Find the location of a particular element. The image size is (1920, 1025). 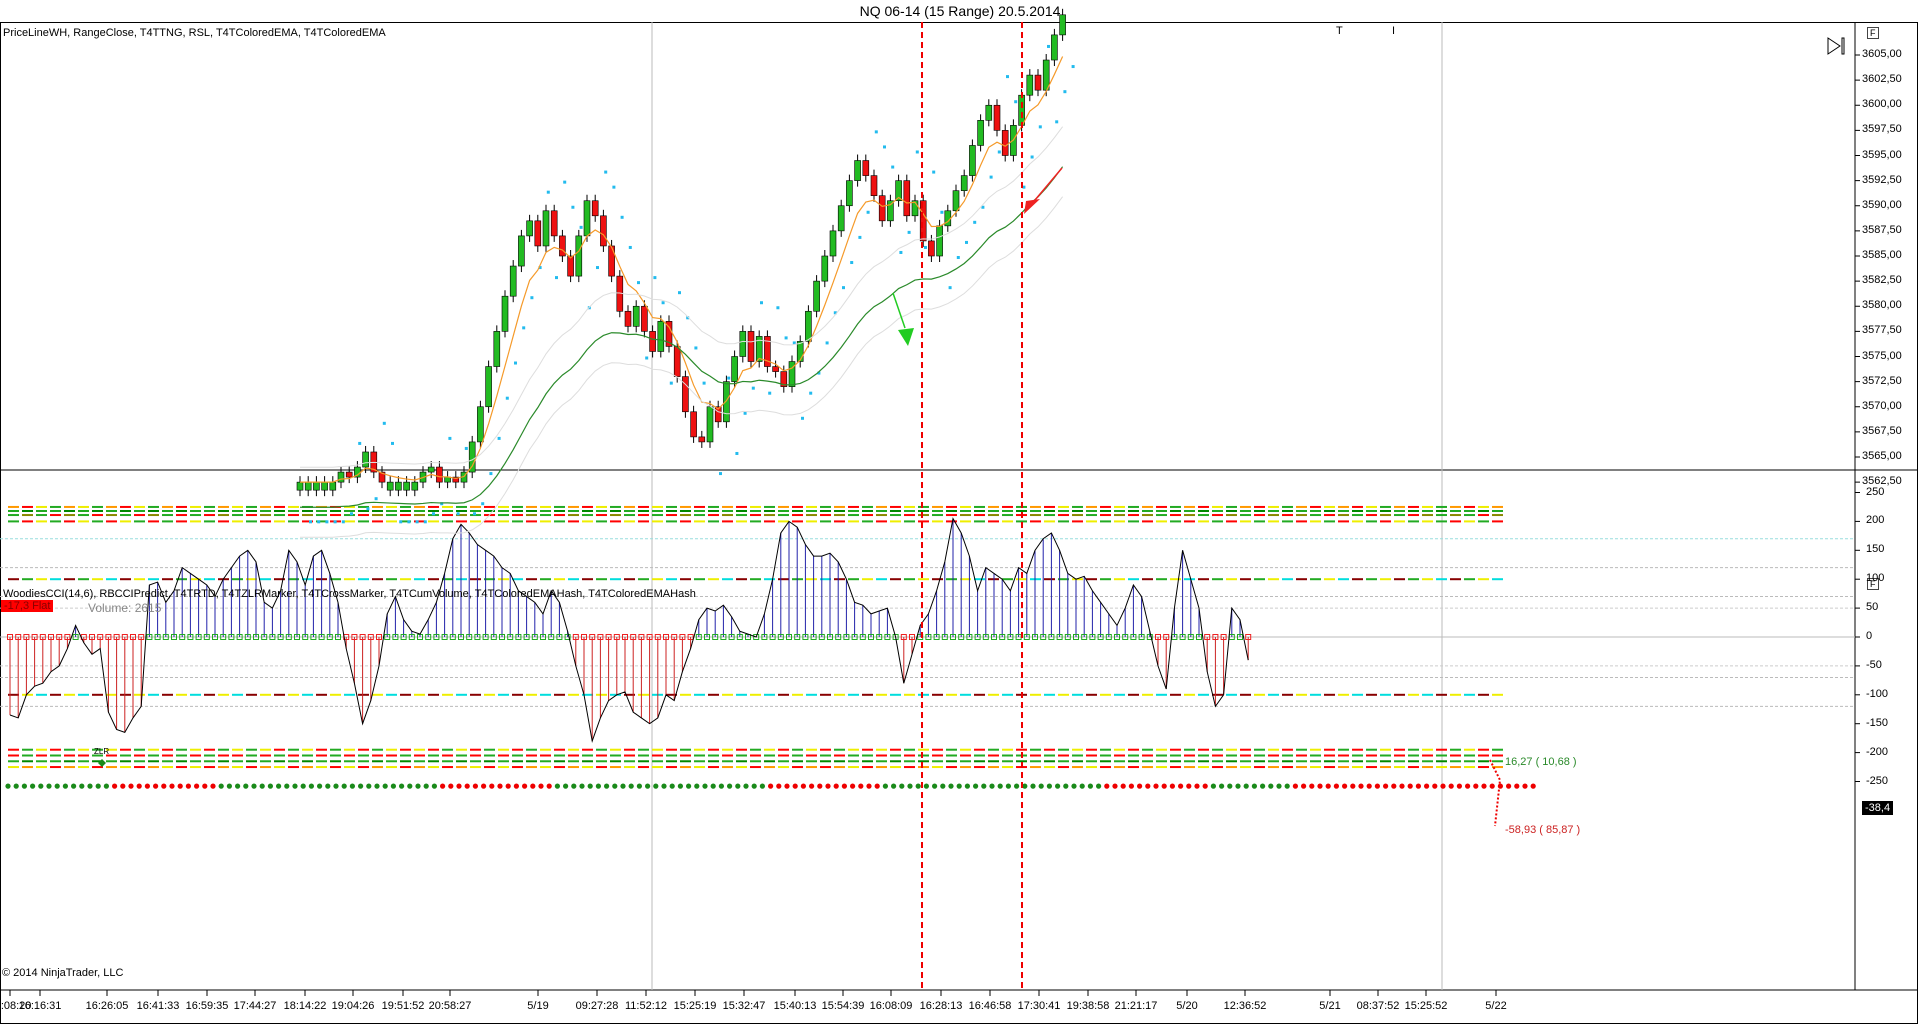

cci-tick-label: 200 is located at coordinates (1875, 520).